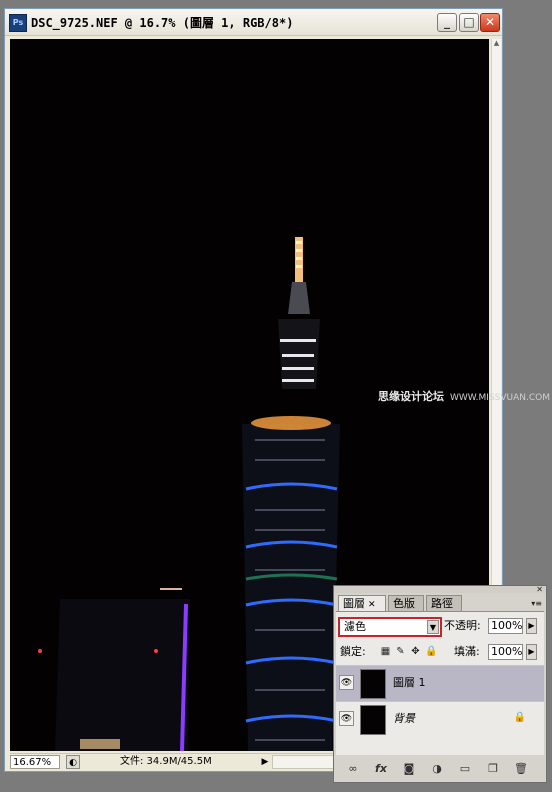 This screenshot has width=552, height=792. I want to click on panel-menu-icon: ▾≡, so click(536, 603).